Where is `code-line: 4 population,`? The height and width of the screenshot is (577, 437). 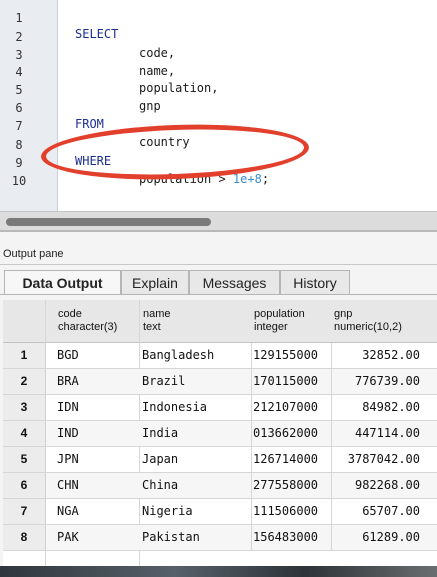
code-line: 4 population, is located at coordinates (218, 71).